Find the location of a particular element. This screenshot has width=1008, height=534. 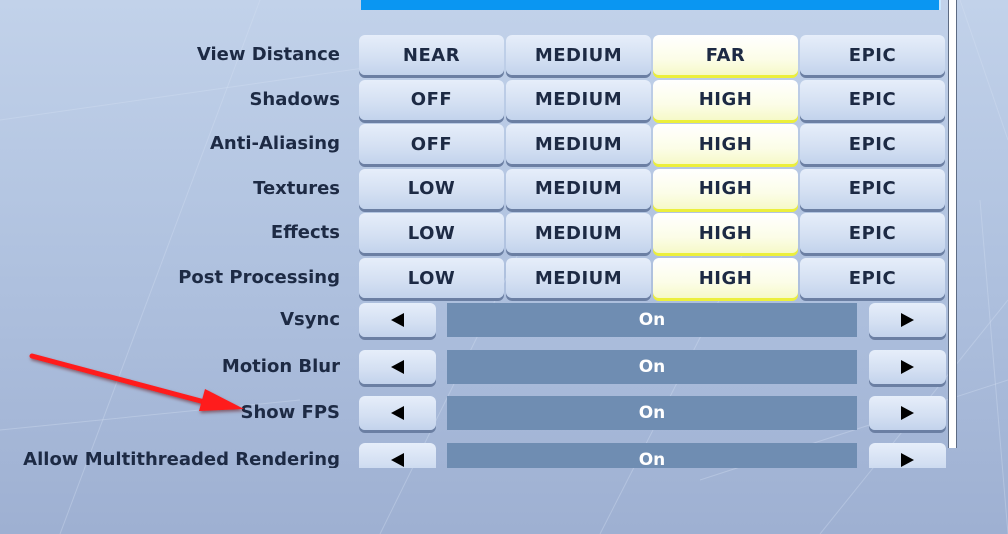

setting-label: Motion Blur is located at coordinates (280, 366).